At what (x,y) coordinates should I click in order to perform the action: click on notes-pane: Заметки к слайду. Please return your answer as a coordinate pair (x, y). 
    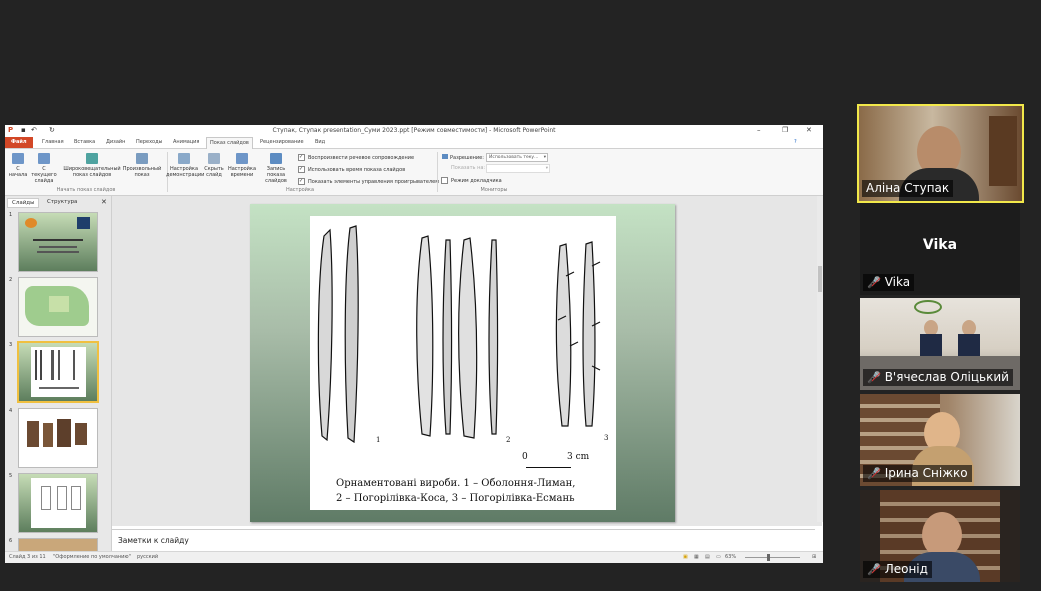
    Looking at the image, I should click on (463, 539).